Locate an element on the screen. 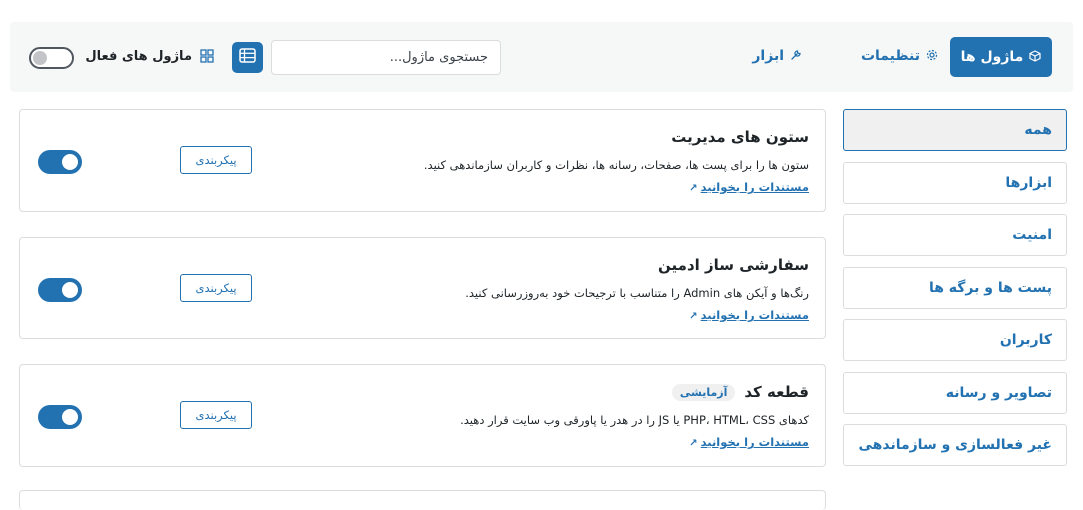 This screenshot has width=1083, height=510. tab-modules: ماژول ها is located at coordinates (1001, 57).